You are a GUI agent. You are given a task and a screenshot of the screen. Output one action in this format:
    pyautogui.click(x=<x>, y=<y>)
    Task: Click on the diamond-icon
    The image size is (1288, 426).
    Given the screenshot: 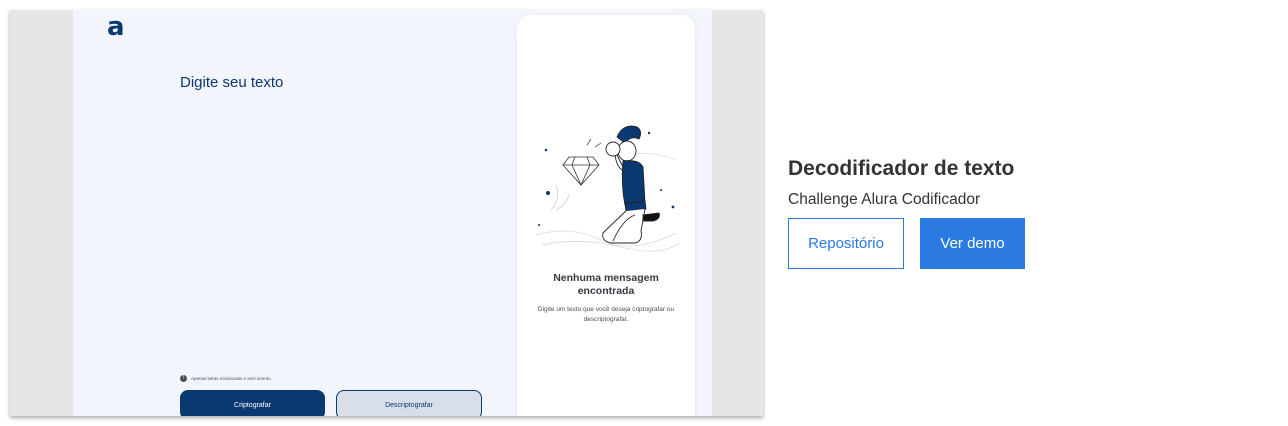 What is the action you would take?
    pyautogui.click(x=581, y=171)
    